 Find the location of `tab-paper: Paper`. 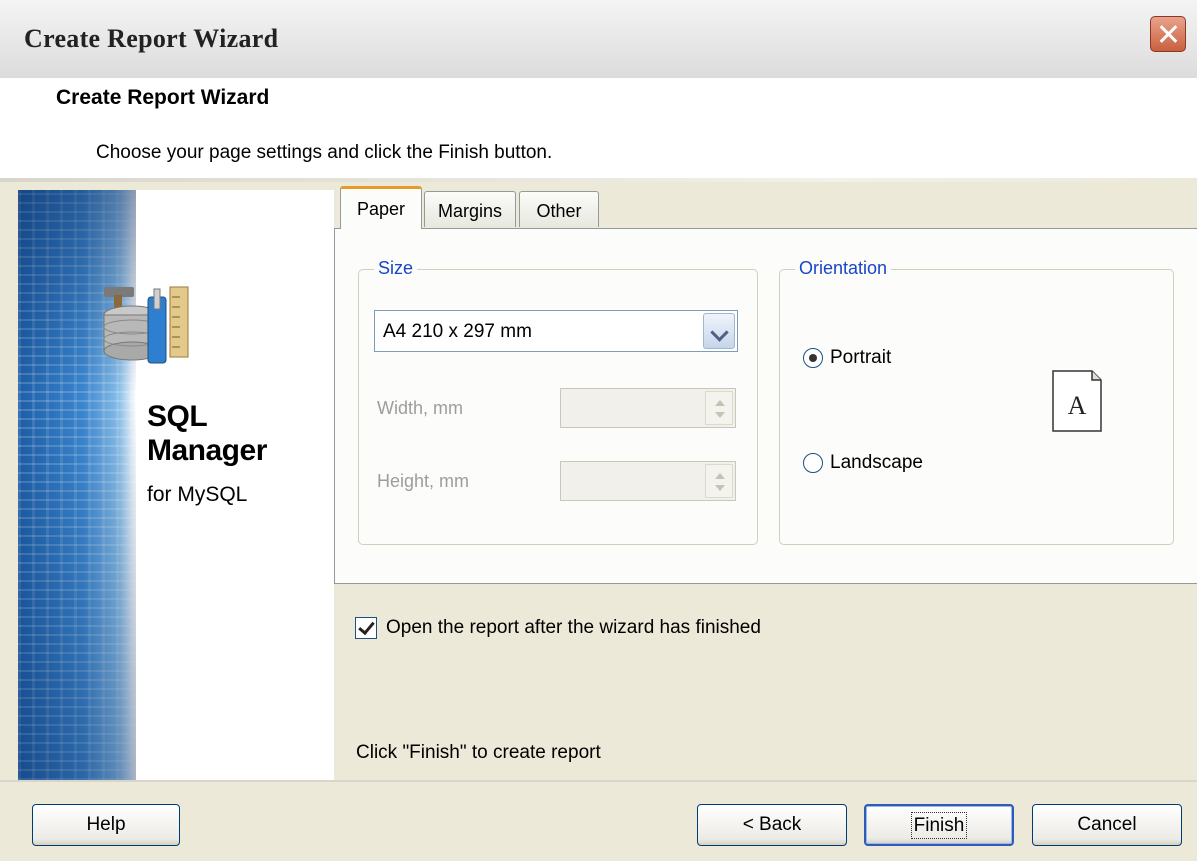

tab-paper: Paper is located at coordinates (381, 207).